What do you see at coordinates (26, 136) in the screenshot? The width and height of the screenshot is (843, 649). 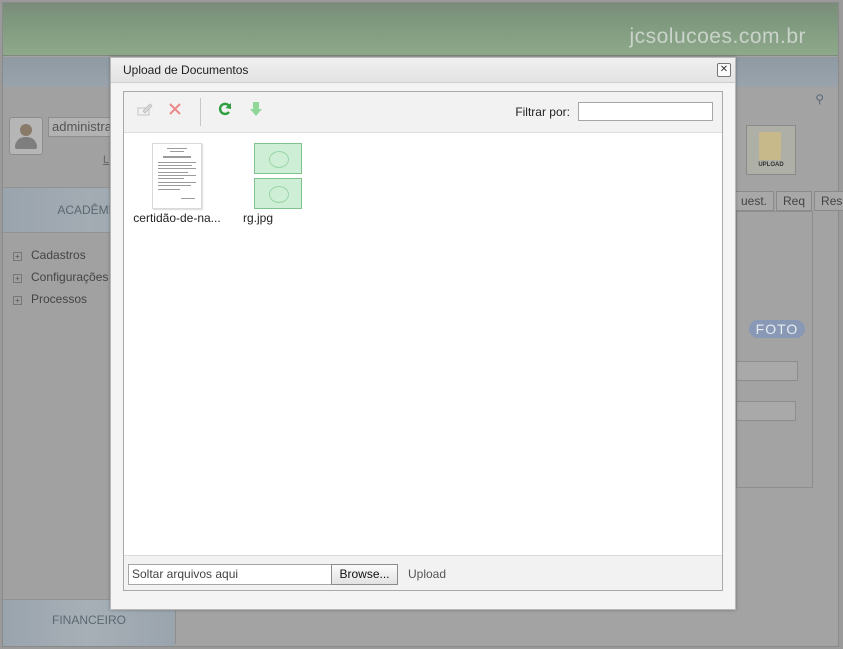 I see `user-avatar-icon` at bounding box center [26, 136].